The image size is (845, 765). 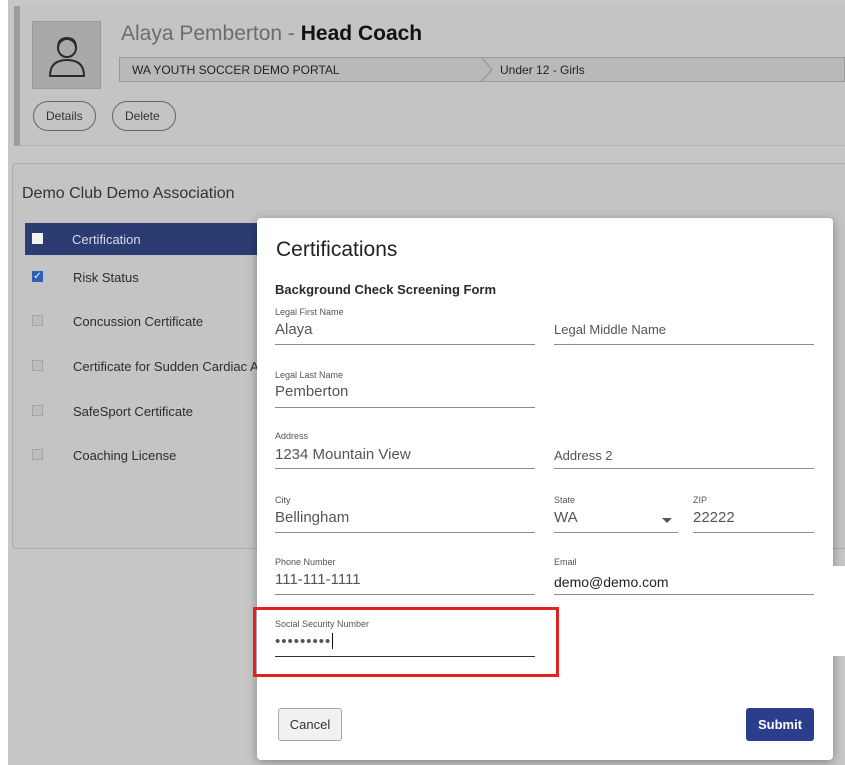 What do you see at coordinates (405, 576) in the screenshot?
I see `phone-field: Phone Number 111-111-1111` at bounding box center [405, 576].